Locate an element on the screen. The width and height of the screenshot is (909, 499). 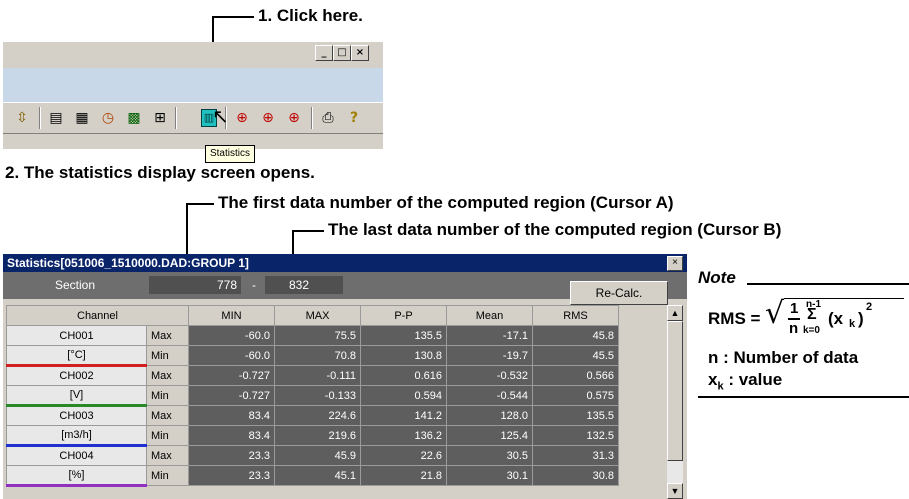
minimize-button: _ is located at coordinates (324, 53).